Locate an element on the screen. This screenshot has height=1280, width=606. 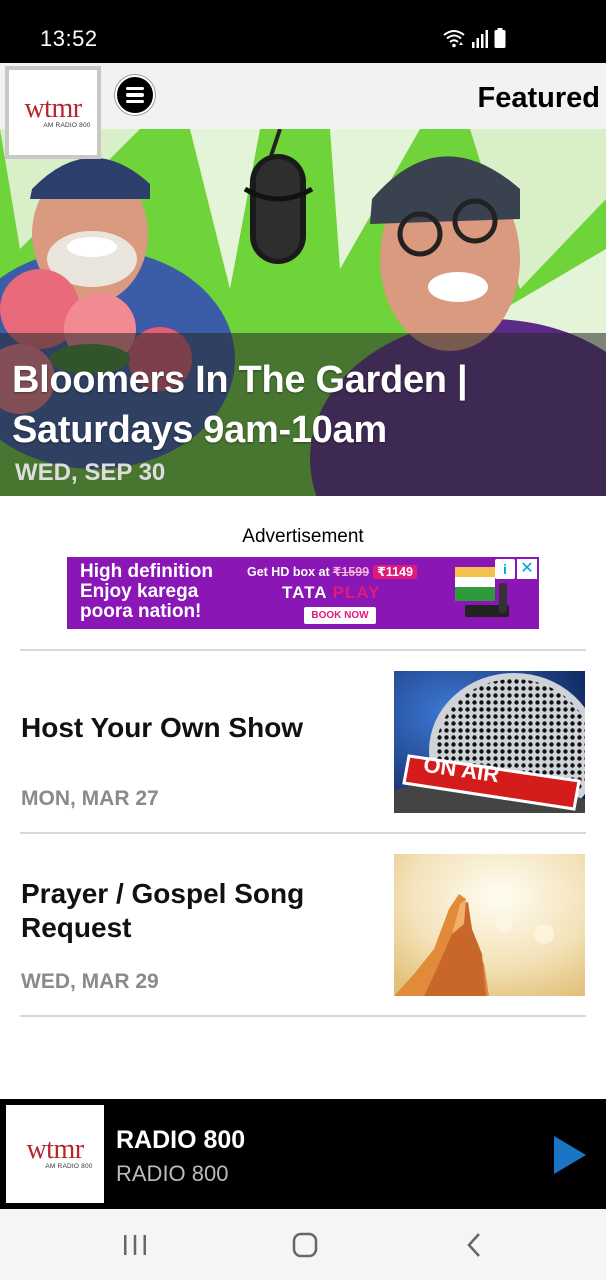
ad-close-icon: ✕ is located at coordinates (527, 569).